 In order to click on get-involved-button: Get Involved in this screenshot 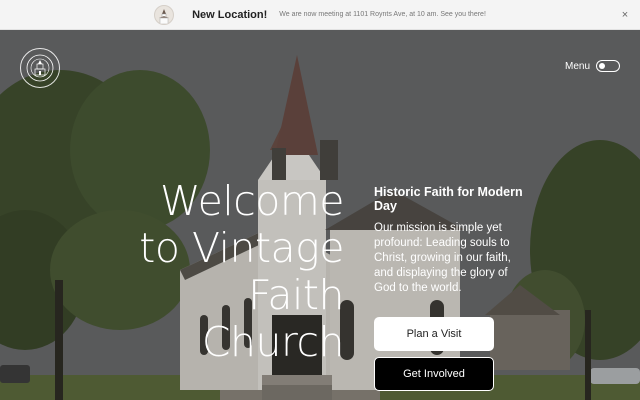, I will do `click(434, 374)`.